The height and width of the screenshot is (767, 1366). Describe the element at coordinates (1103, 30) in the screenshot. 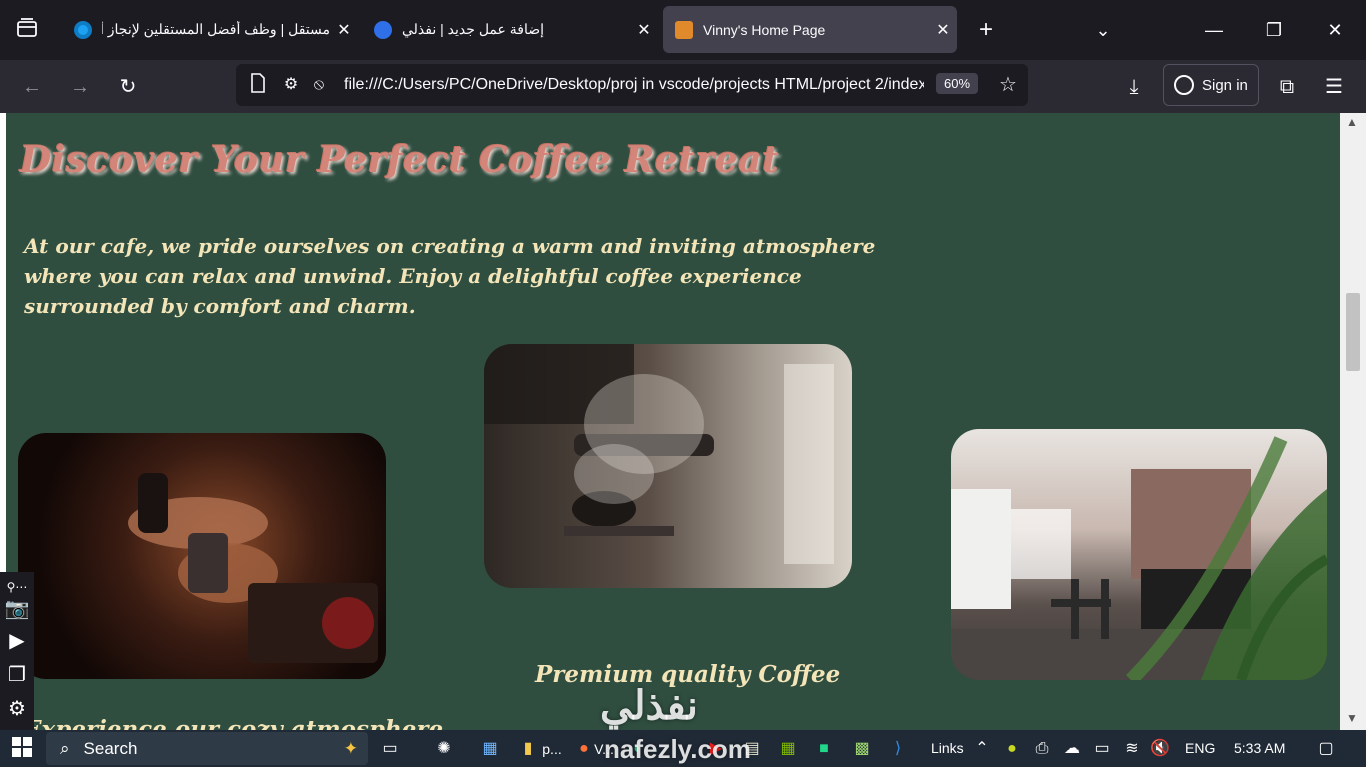

I see `list-tabs-chevron-icon: ⌄` at that location.